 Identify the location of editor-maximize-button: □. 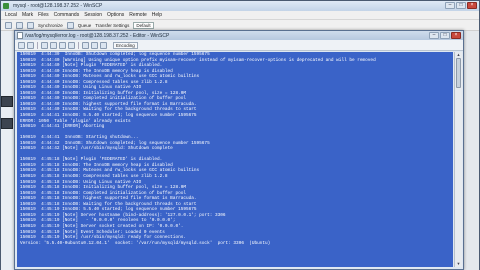
(445, 35).